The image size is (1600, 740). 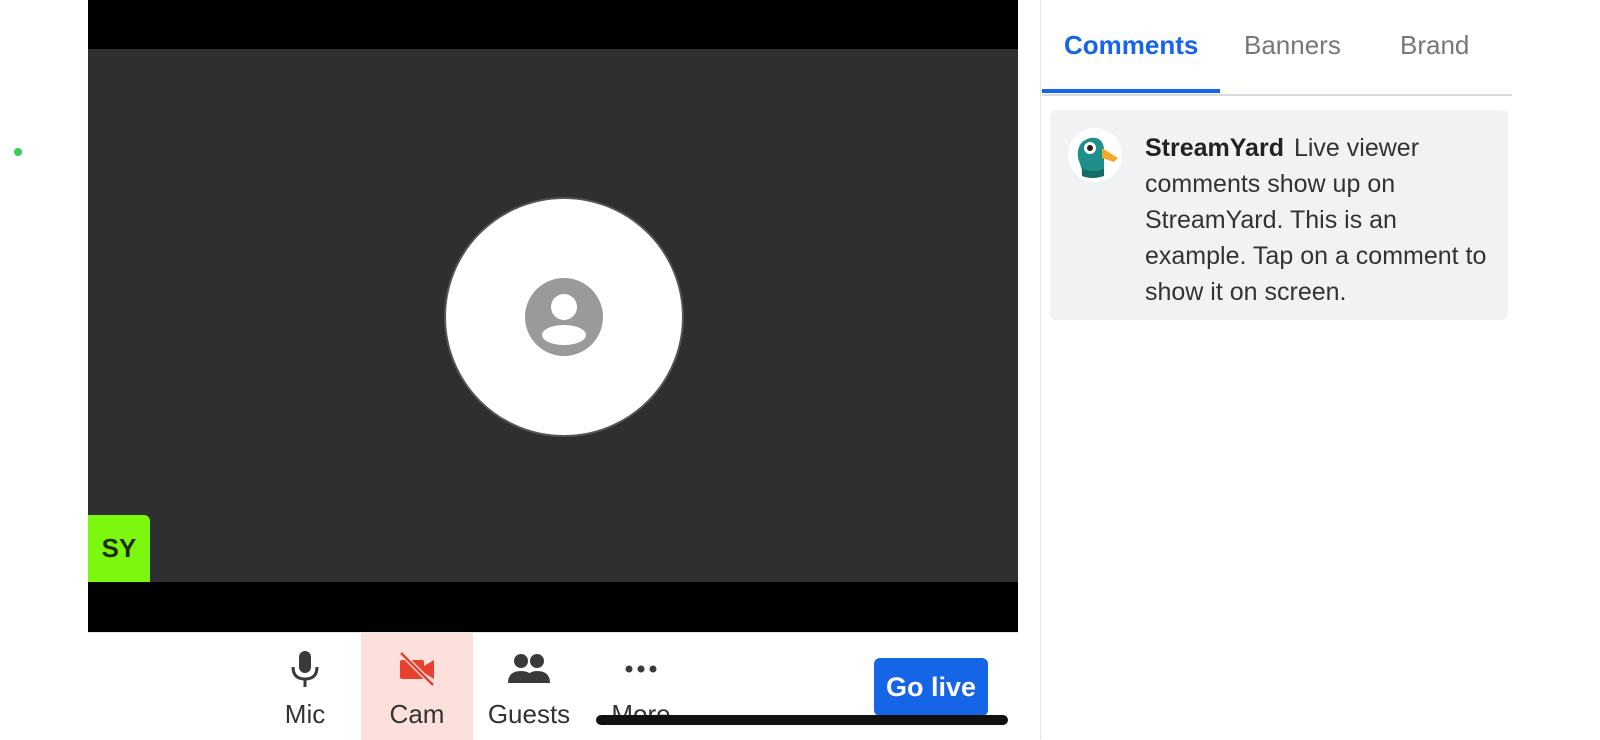 What do you see at coordinates (1292, 45) in the screenshot?
I see `tab-banners: Banners` at bounding box center [1292, 45].